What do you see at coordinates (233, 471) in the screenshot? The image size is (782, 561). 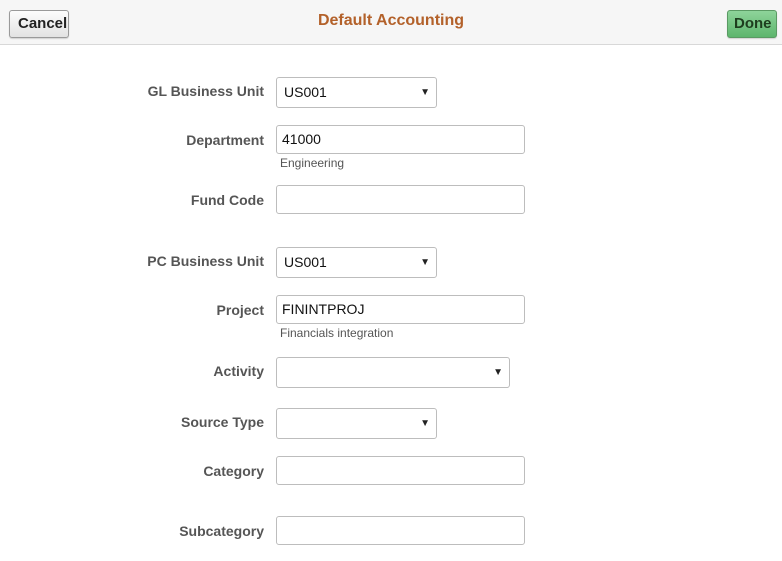 I see `category-label: Category` at bounding box center [233, 471].